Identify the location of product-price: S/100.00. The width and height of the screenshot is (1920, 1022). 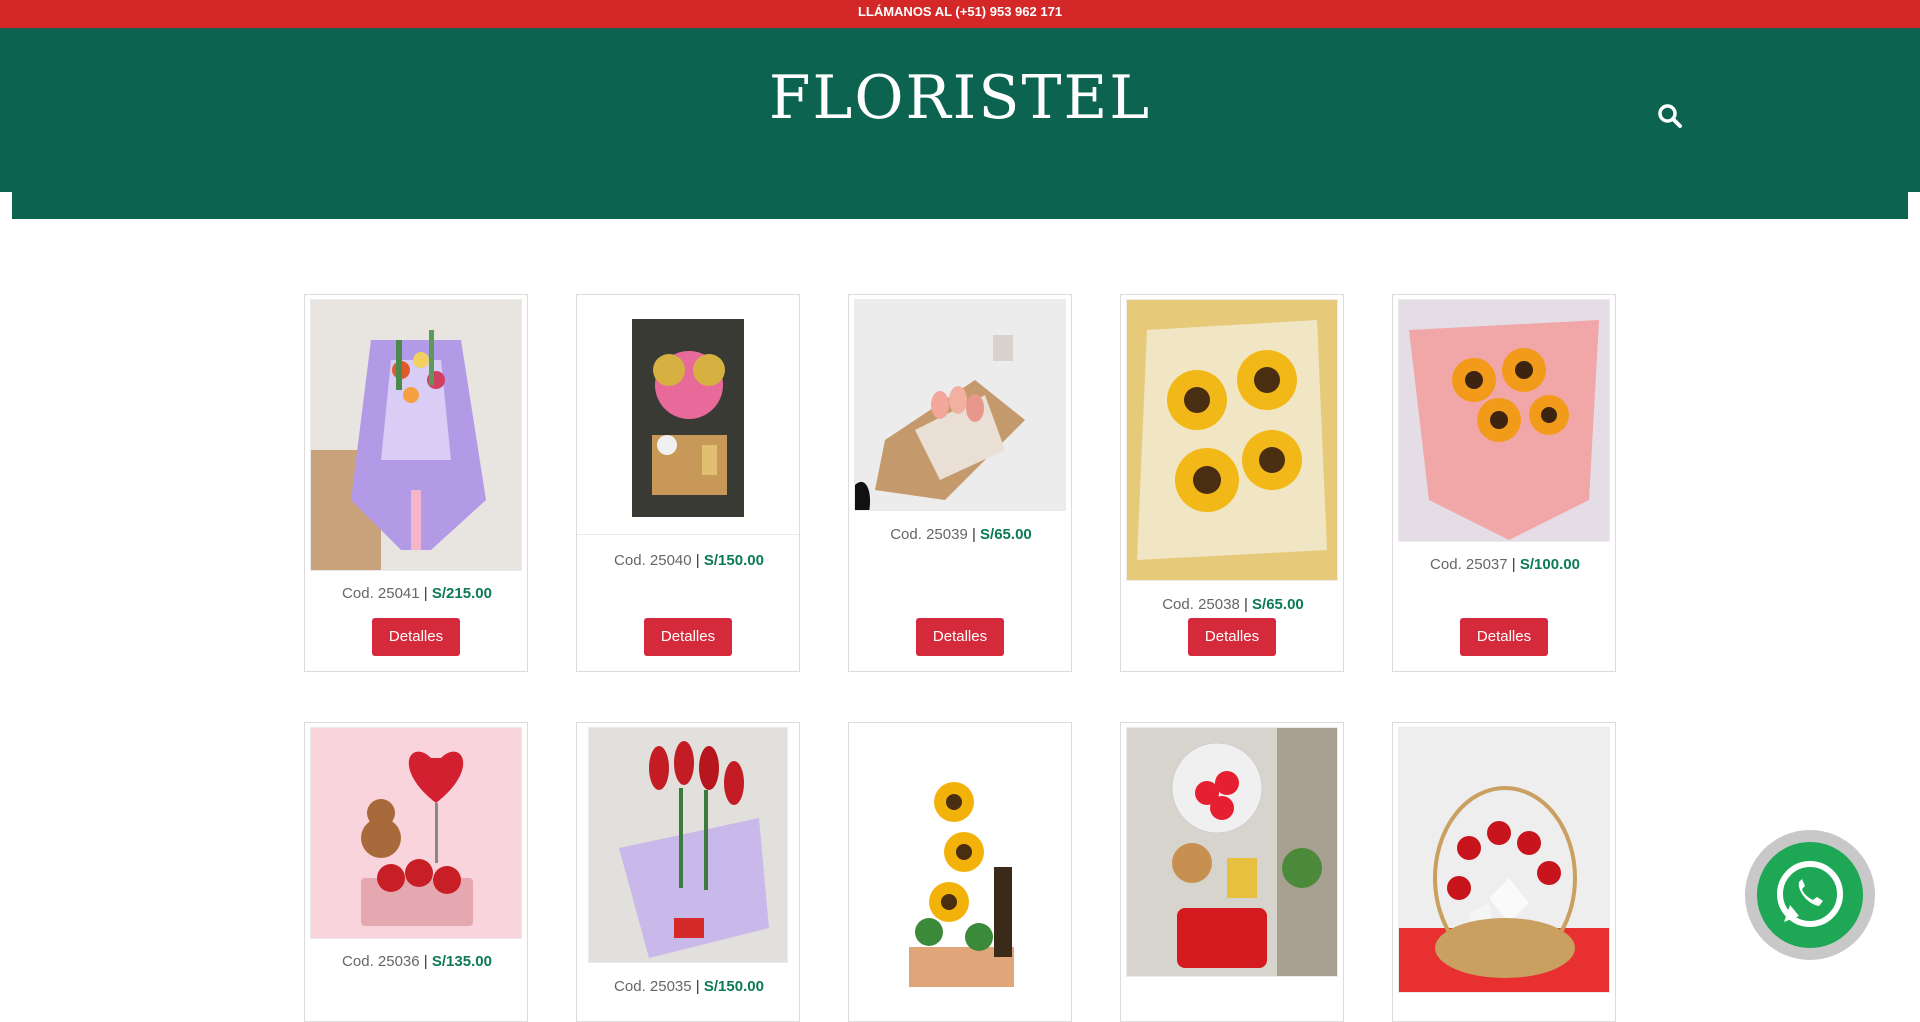
(1549, 564).